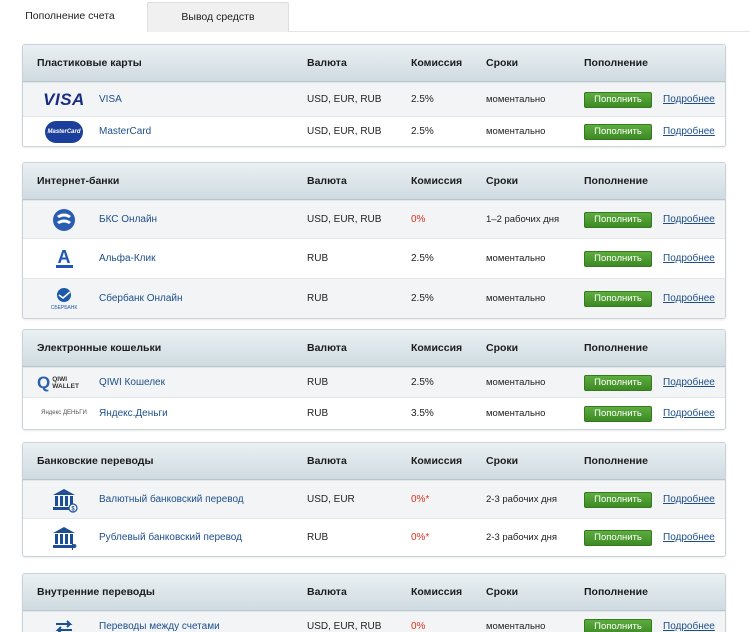  I want to click on fee-cell: 0%*, so click(420, 499).